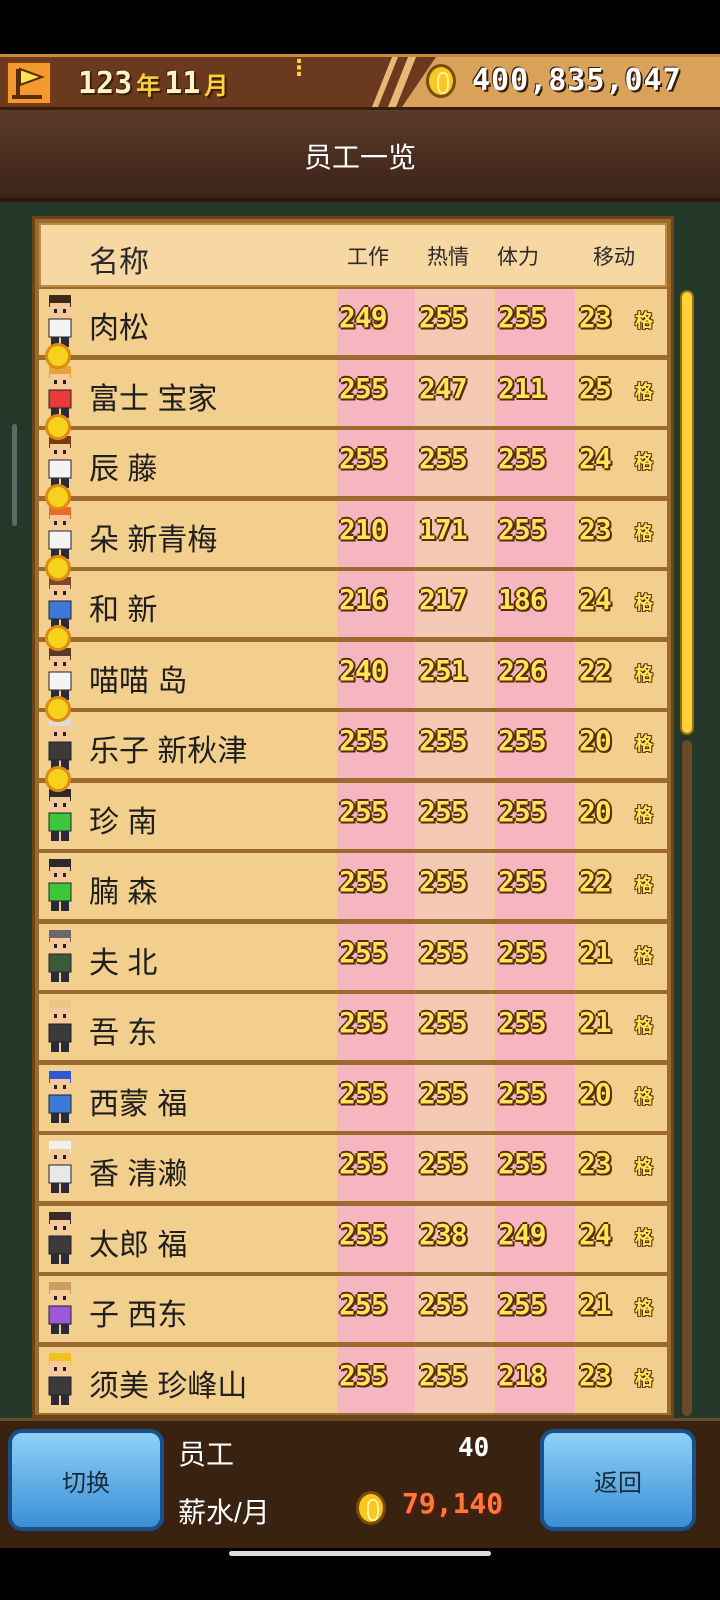 The image size is (720, 1600). I want to click on staff-name: 夫 北, so click(123, 963).